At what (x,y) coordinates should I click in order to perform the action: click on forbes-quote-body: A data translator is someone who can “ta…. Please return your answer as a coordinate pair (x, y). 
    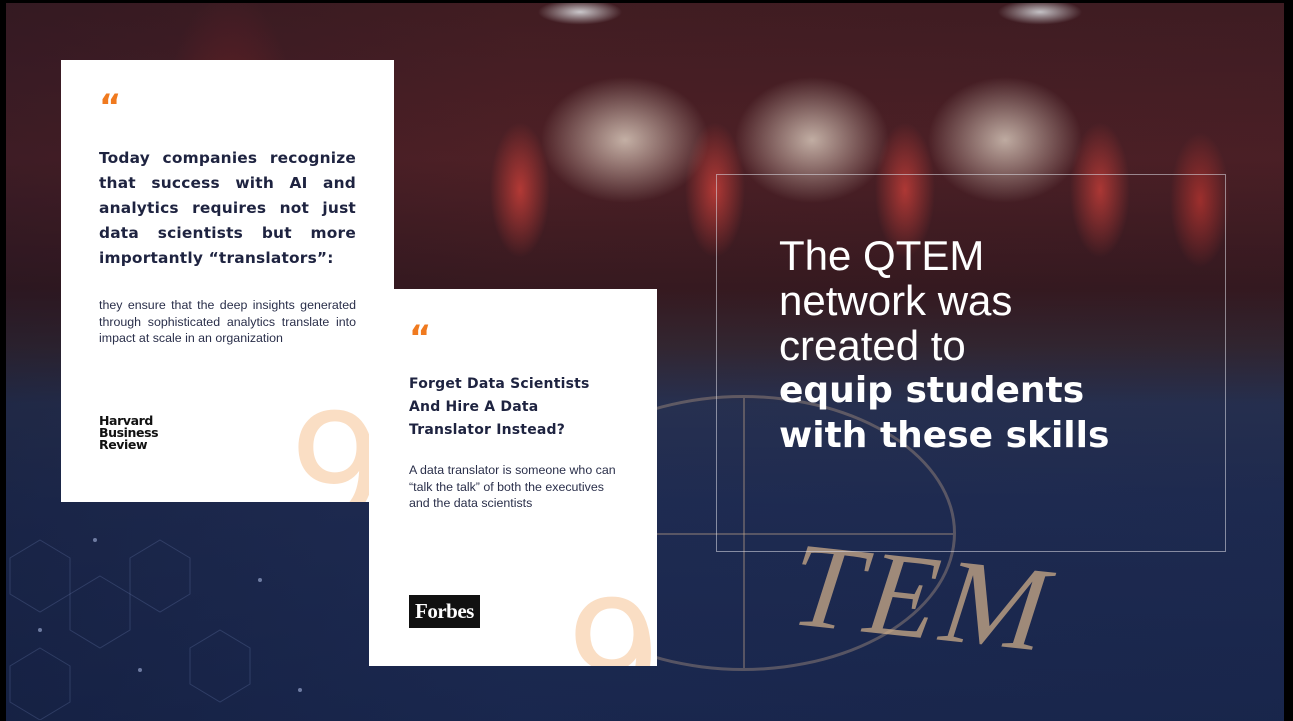
    Looking at the image, I should click on (512, 486).